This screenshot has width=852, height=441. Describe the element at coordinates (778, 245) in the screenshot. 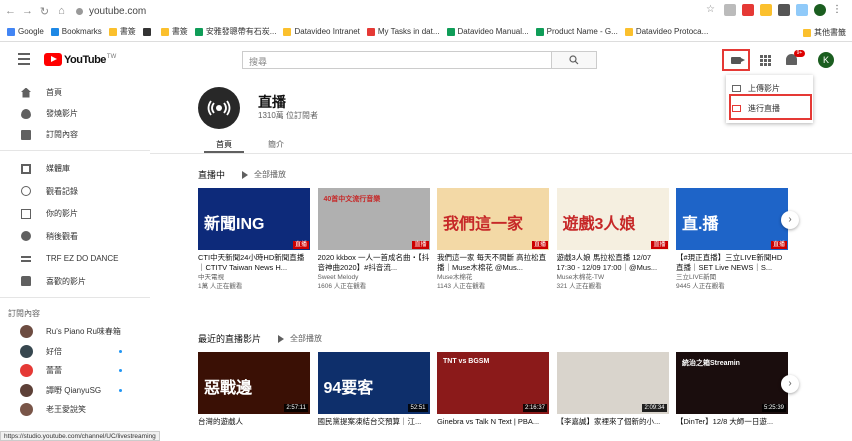

I see `live-badge: 直播` at that location.